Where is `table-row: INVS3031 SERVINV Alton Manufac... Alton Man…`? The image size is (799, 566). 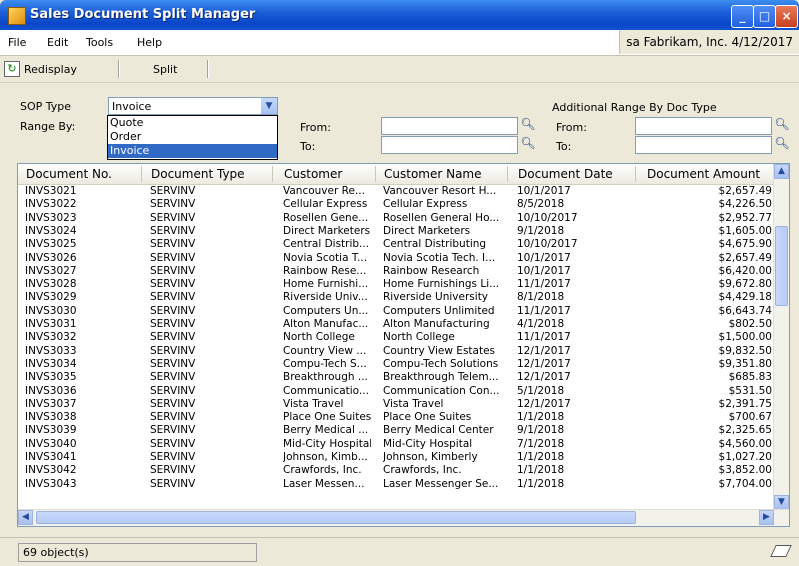 table-row: INVS3031 SERVINV Alton Manufac... Alton Man… is located at coordinates (396, 324).